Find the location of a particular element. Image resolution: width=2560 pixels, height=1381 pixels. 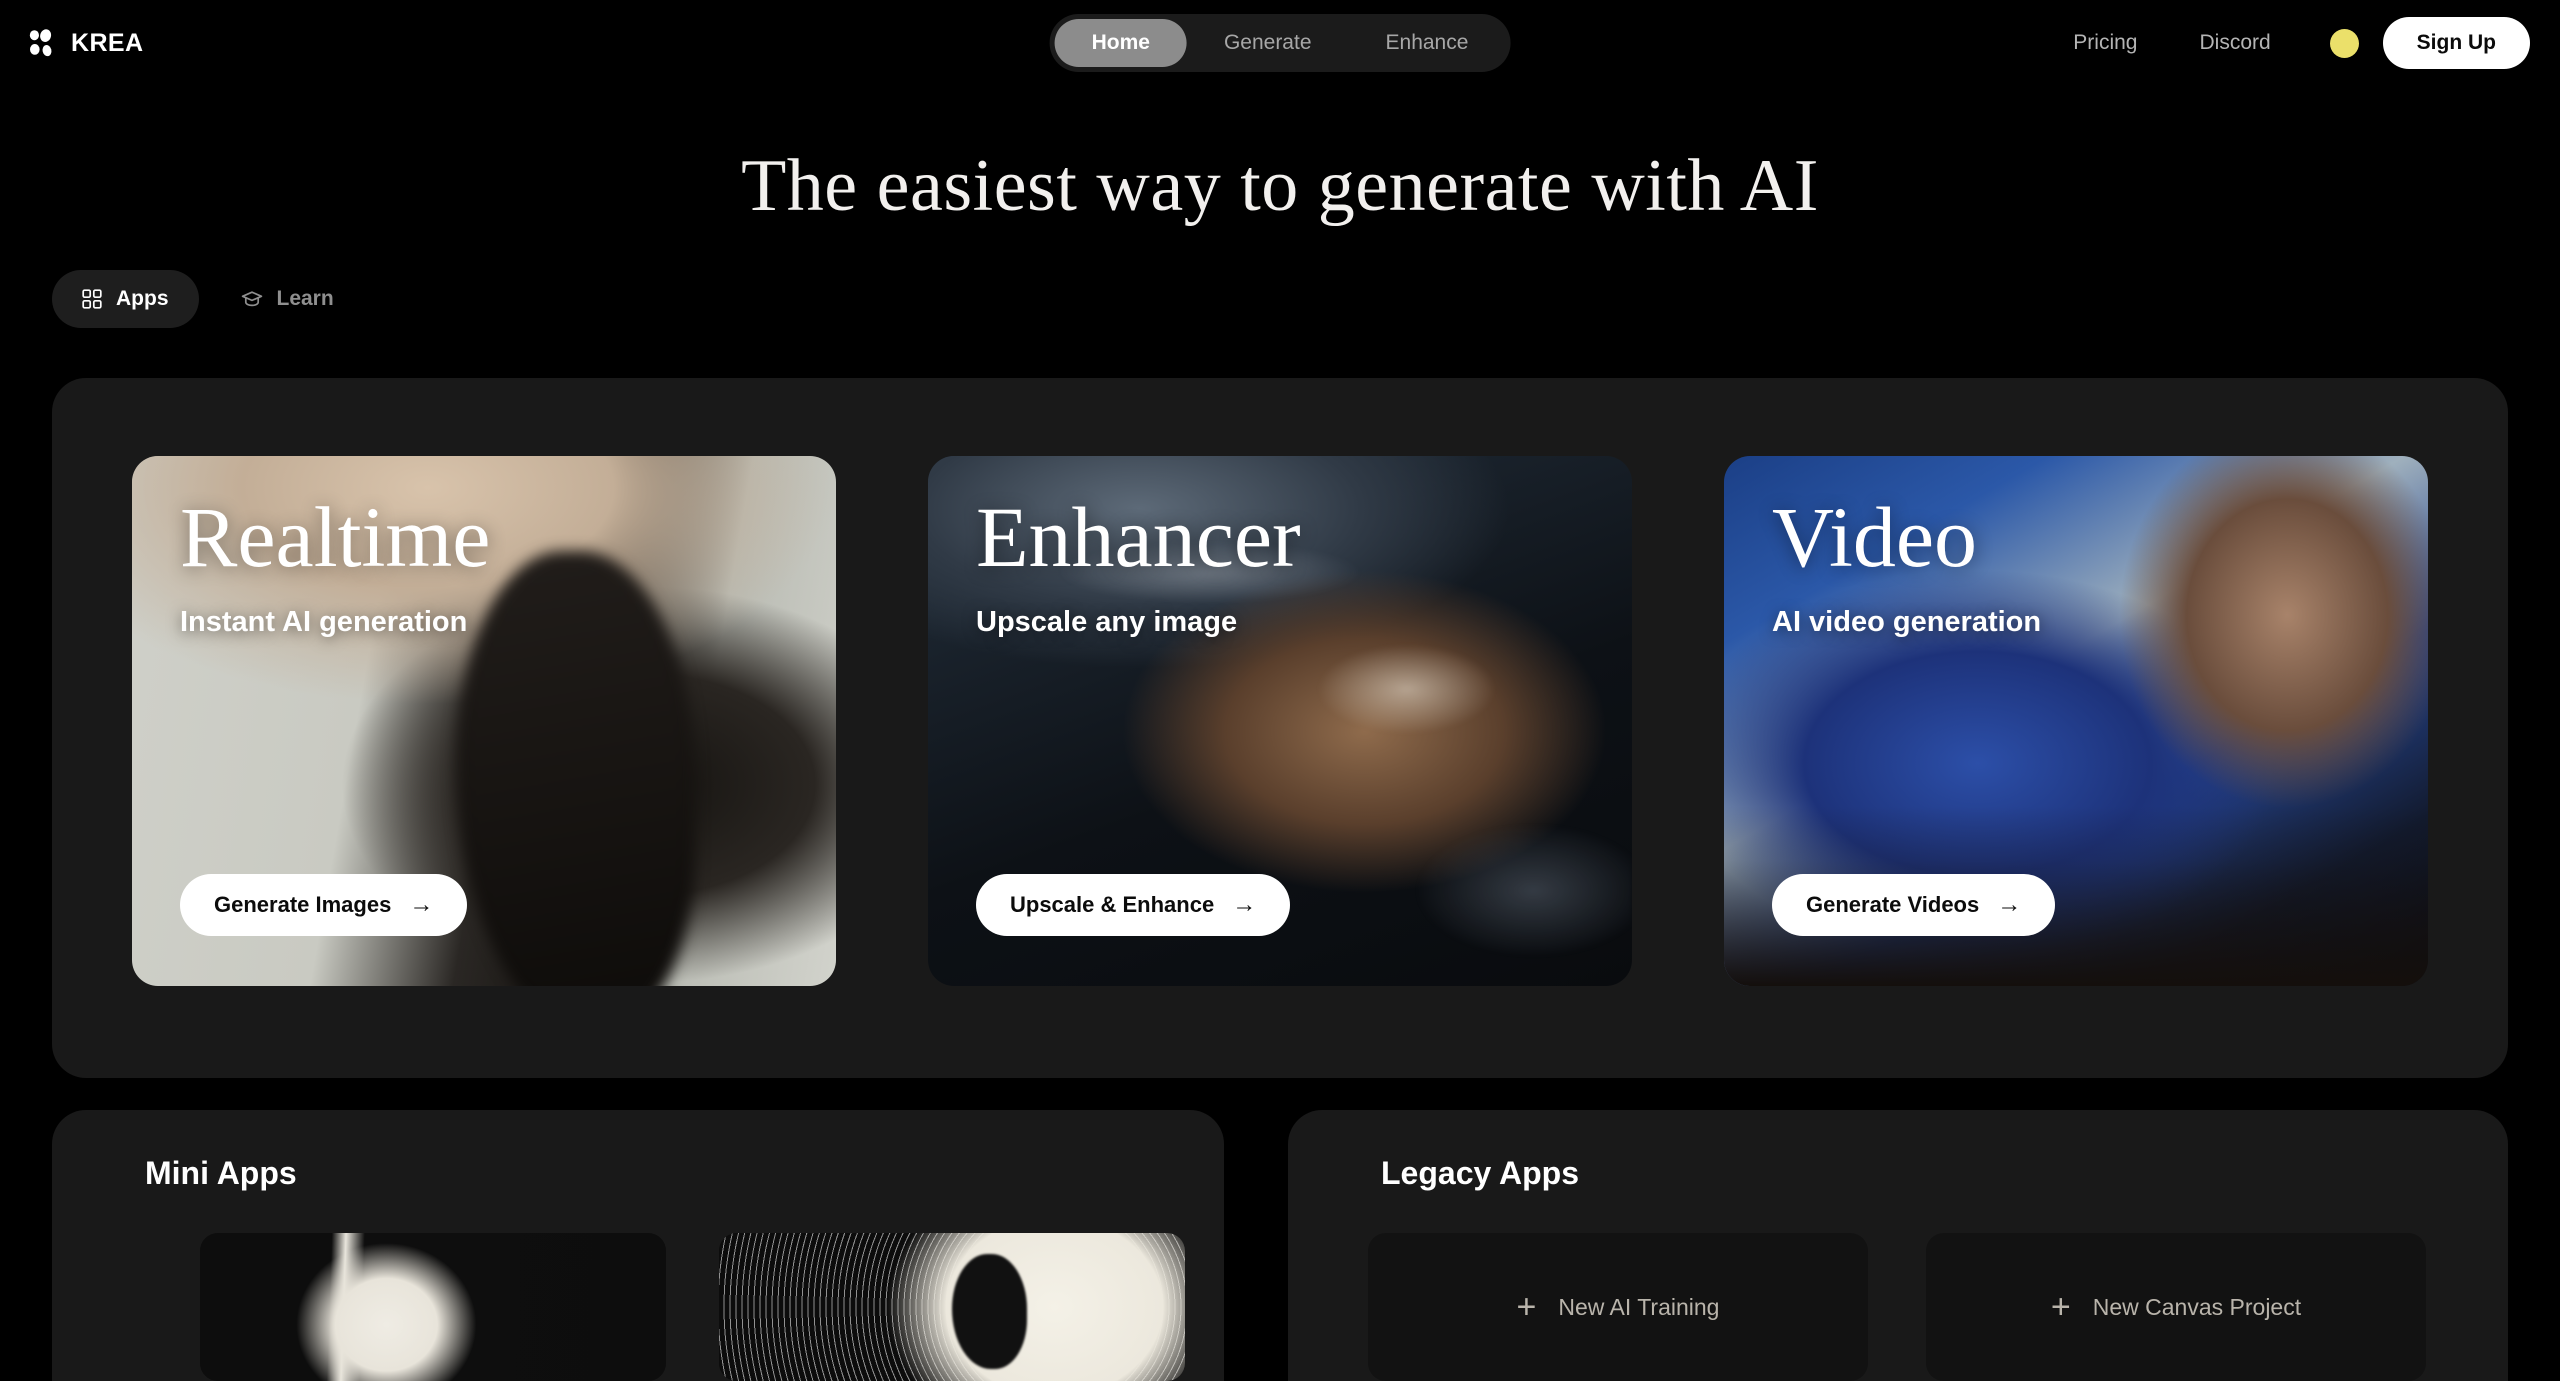

mini-apps-panel: Mini Apps is located at coordinates (638, 1245).